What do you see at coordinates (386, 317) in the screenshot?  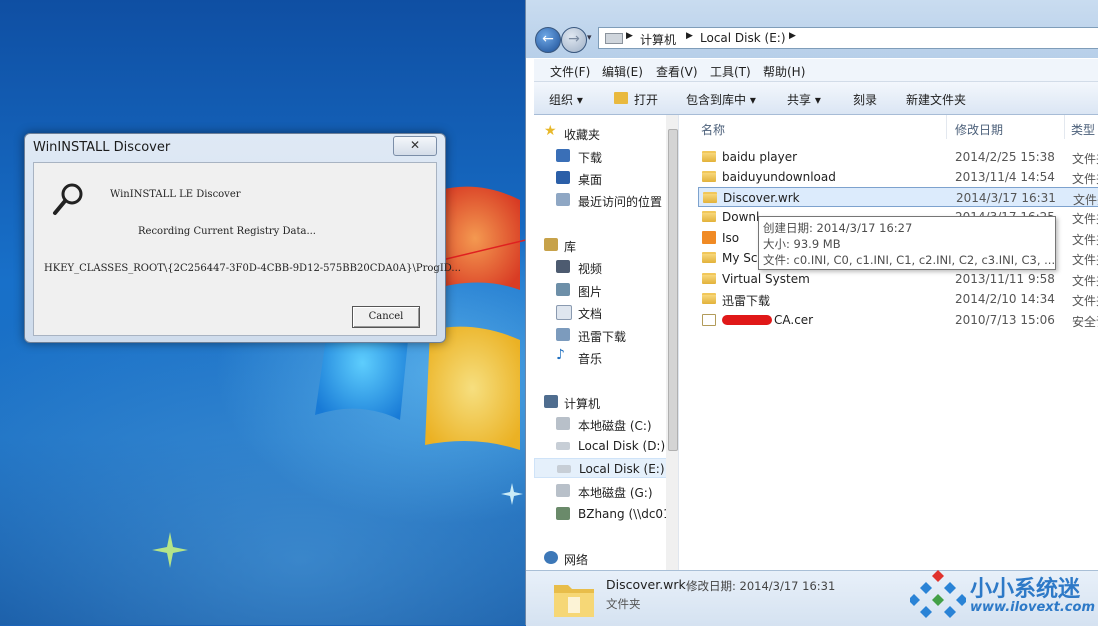 I see `cancel-button: Cancel` at bounding box center [386, 317].